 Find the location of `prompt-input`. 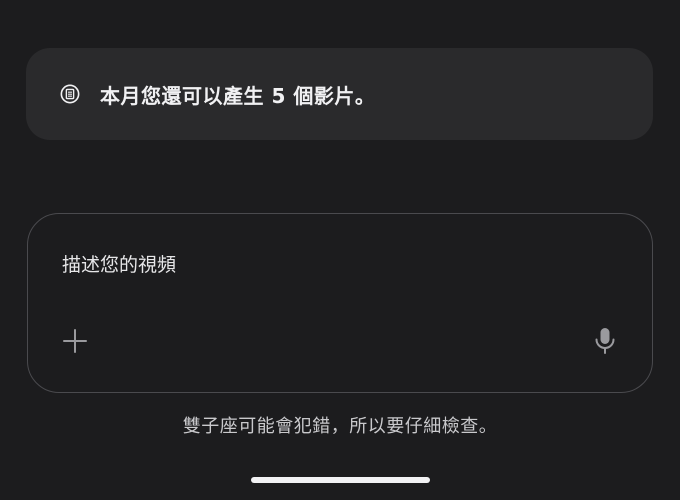

prompt-input is located at coordinates (332, 265).